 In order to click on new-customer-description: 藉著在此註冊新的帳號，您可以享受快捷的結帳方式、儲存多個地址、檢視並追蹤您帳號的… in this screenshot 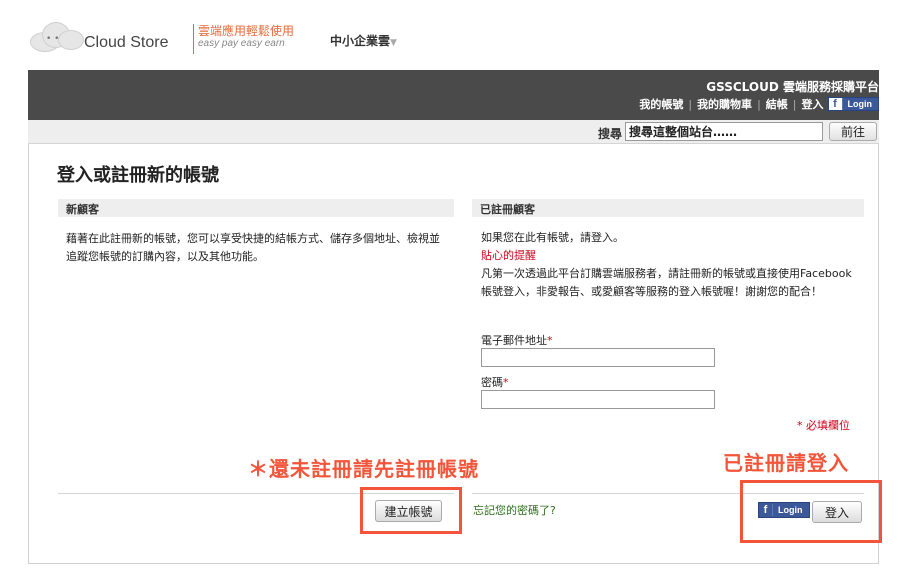, I will do `click(253, 247)`.